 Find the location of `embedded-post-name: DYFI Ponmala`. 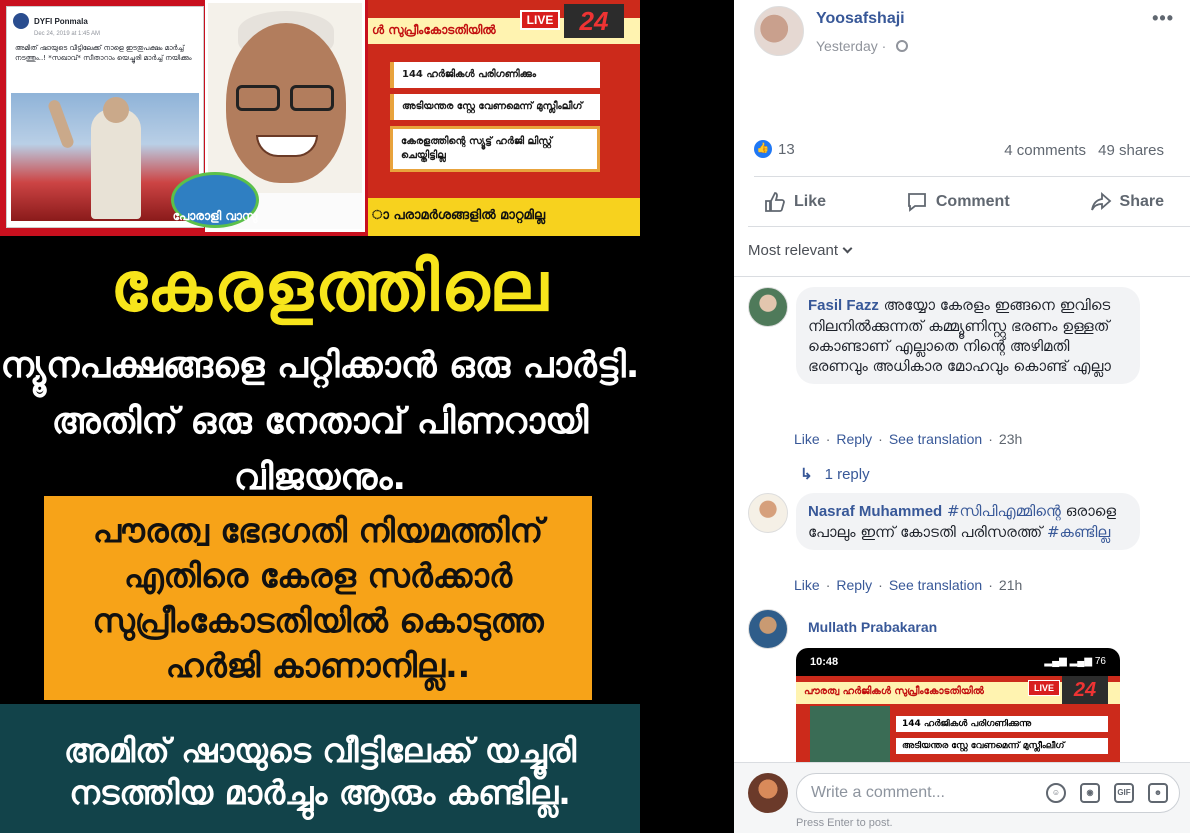

embedded-post-name: DYFI Ponmala is located at coordinates (61, 21).